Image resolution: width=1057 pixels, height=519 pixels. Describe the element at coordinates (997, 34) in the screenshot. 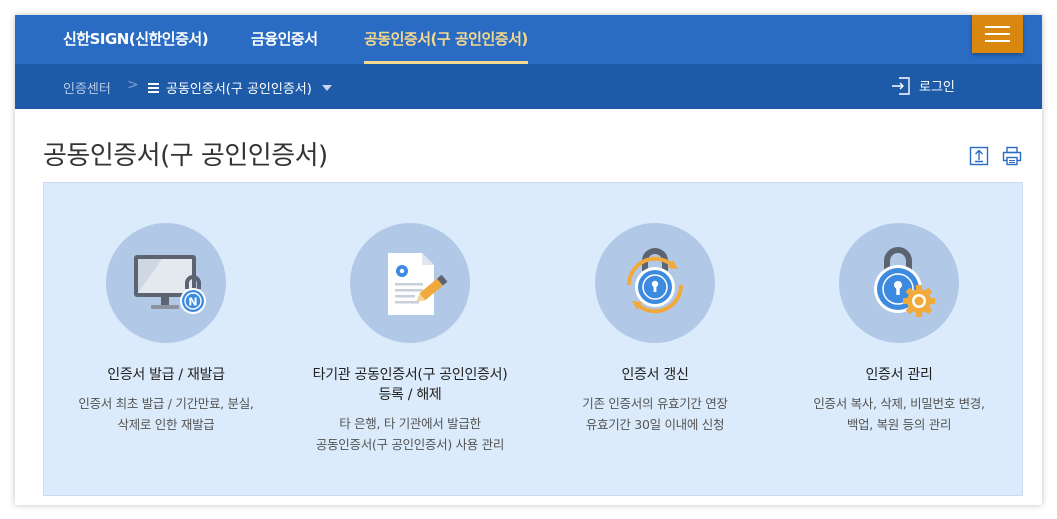

I see `menu-button` at that location.